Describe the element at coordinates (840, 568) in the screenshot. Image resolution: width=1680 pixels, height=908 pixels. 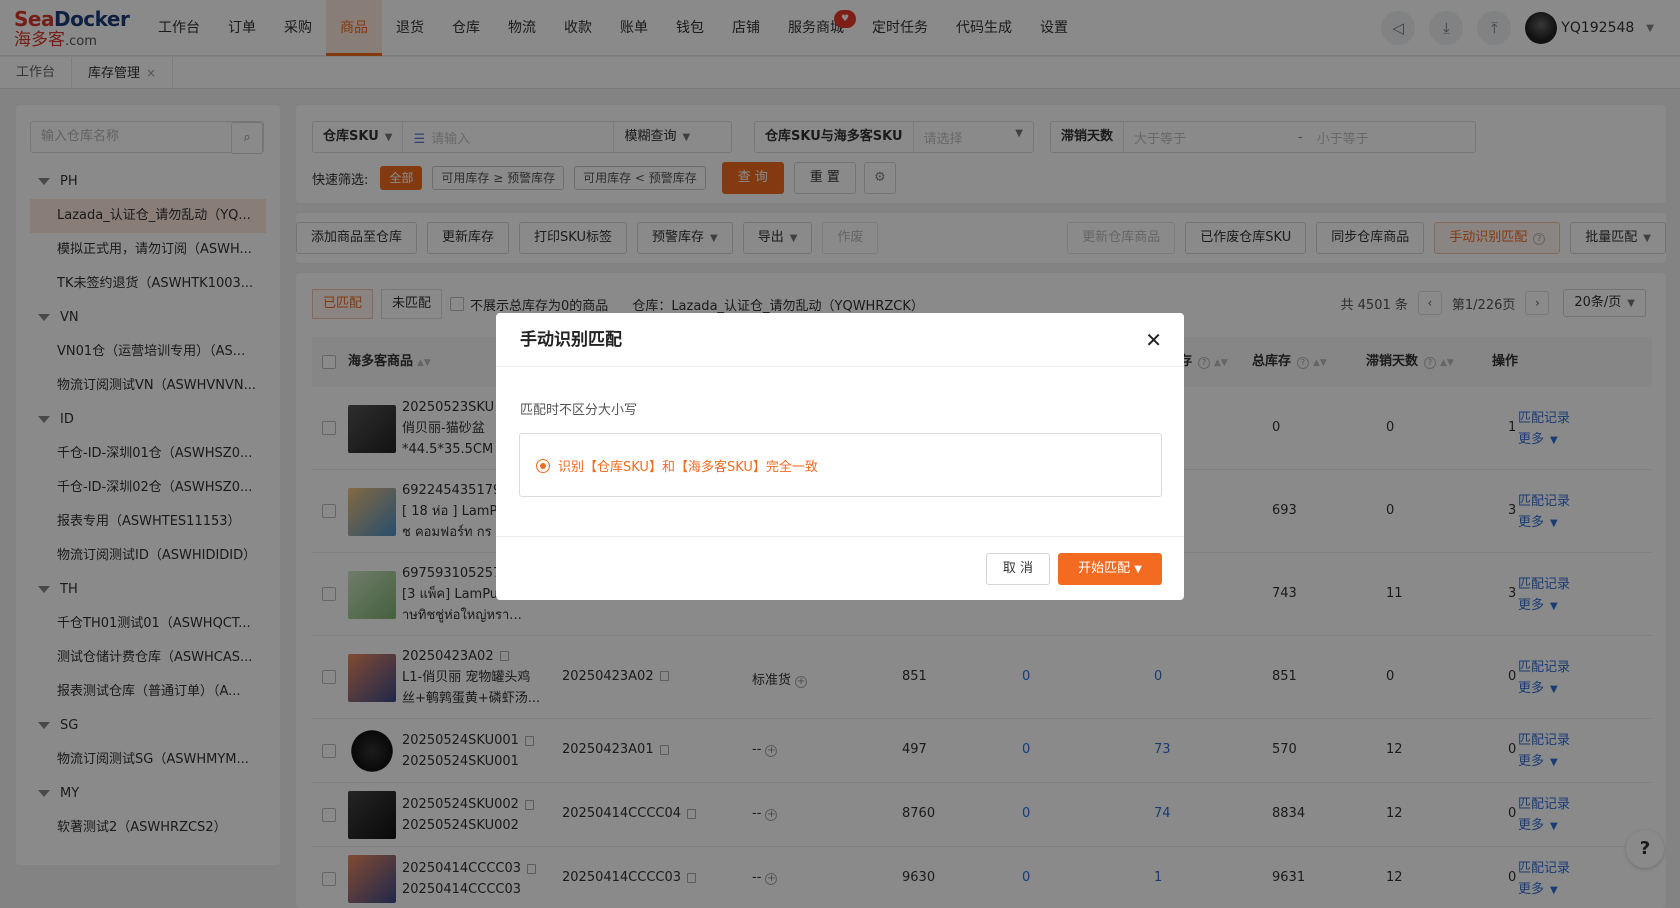
I see `dialog-footer: 取 消 开始匹配 ▼` at that location.